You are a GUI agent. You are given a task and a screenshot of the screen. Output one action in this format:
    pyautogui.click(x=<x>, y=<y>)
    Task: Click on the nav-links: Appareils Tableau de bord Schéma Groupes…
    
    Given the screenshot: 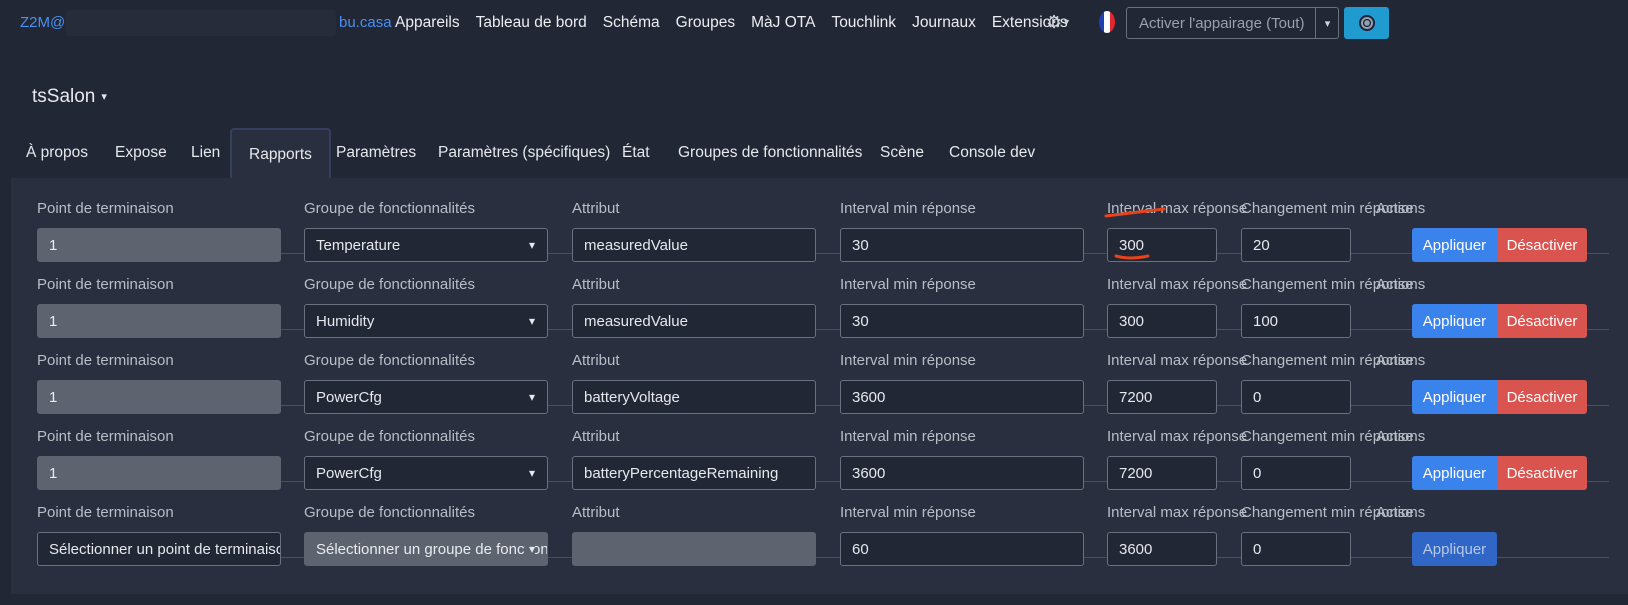 What is the action you would take?
    pyautogui.click(x=739, y=23)
    